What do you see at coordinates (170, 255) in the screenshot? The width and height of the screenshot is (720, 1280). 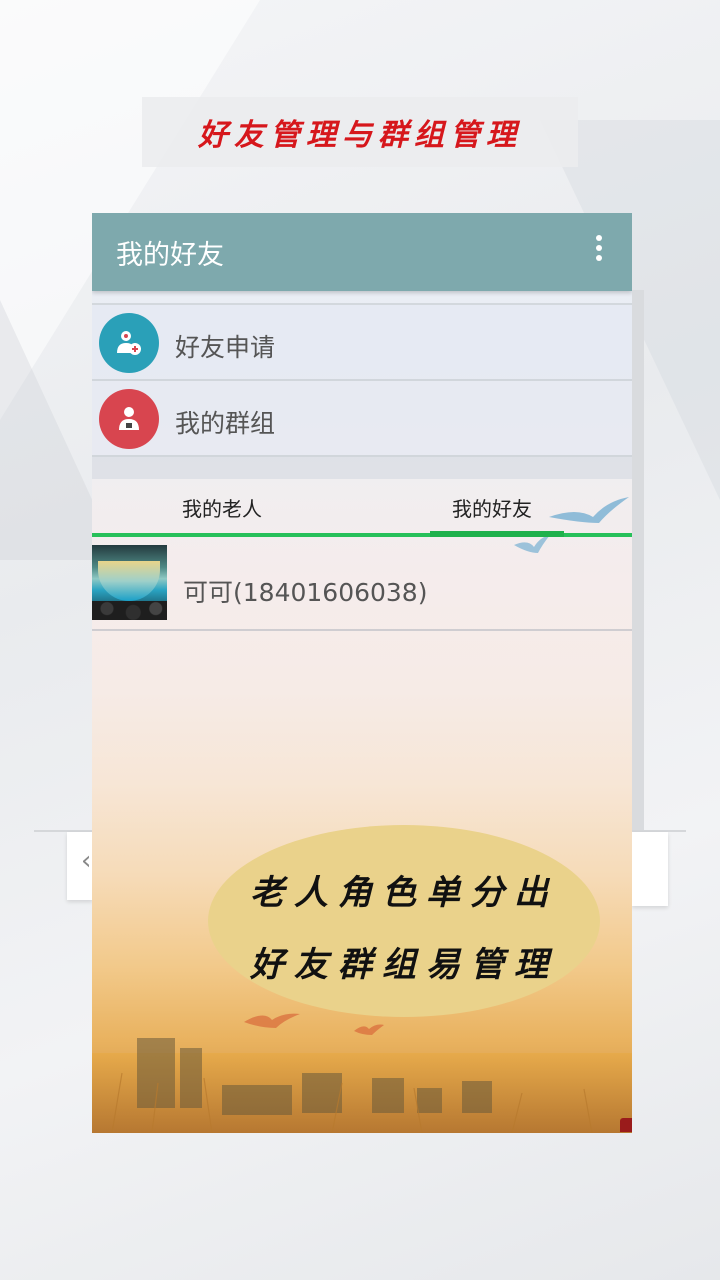 I see `page-title: 我的好友` at bounding box center [170, 255].